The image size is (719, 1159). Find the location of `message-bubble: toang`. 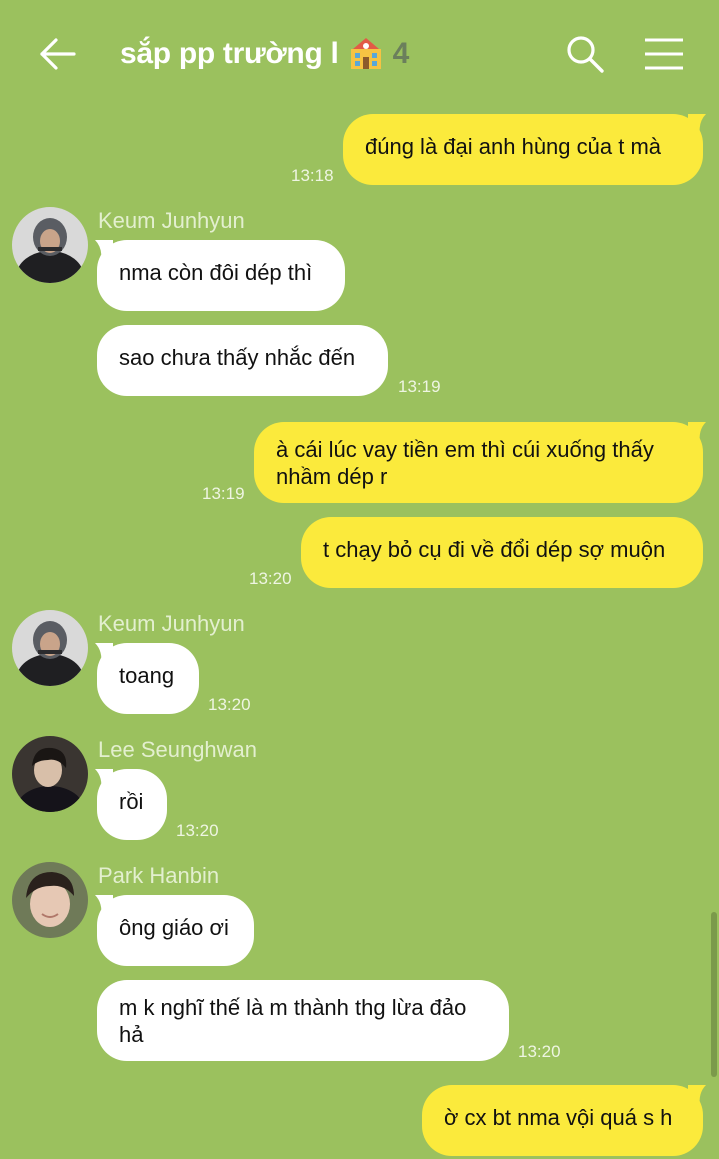

message-bubble: toang is located at coordinates (148, 678).